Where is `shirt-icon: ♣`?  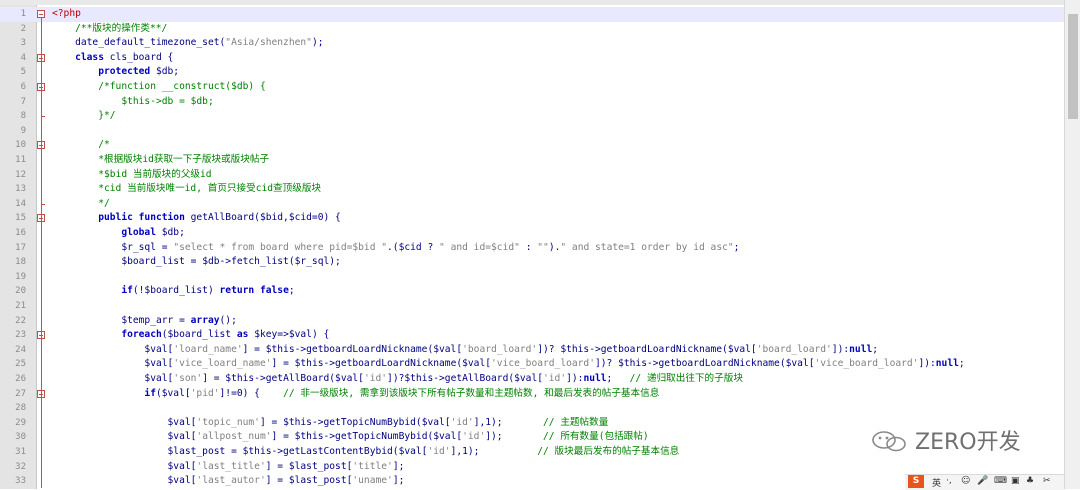
shirt-icon: ♣ is located at coordinates (1030, 481).